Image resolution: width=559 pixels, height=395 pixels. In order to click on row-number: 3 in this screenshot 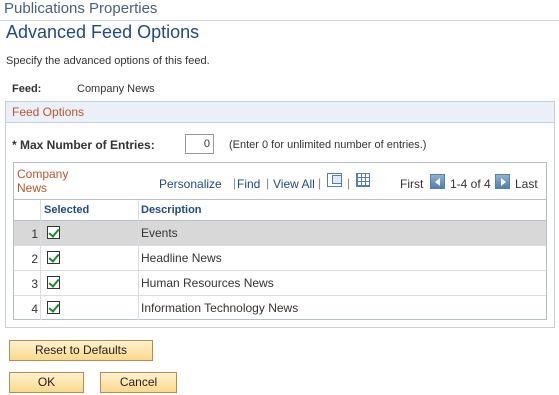, I will do `click(34, 284)`.